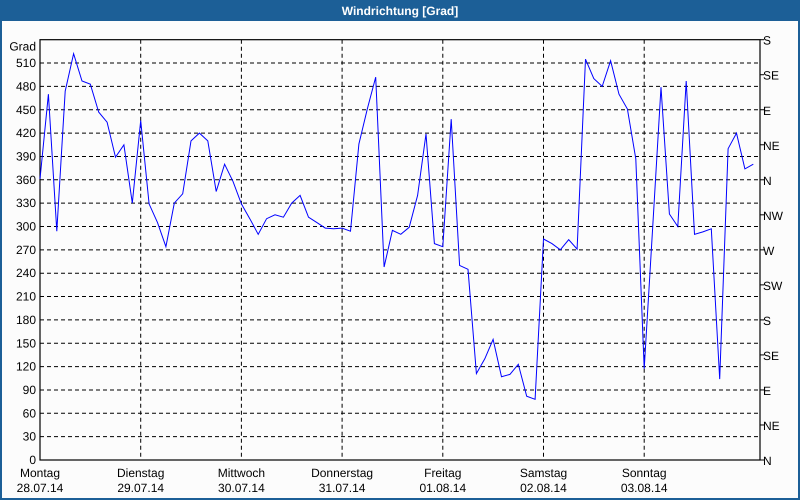 The image size is (800, 500). What do you see at coordinates (32, 460) in the screenshot?
I see `axis-tick-label: 0` at bounding box center [32, 460].